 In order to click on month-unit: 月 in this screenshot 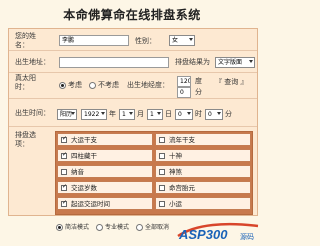, I will do `click(140, 114)`.